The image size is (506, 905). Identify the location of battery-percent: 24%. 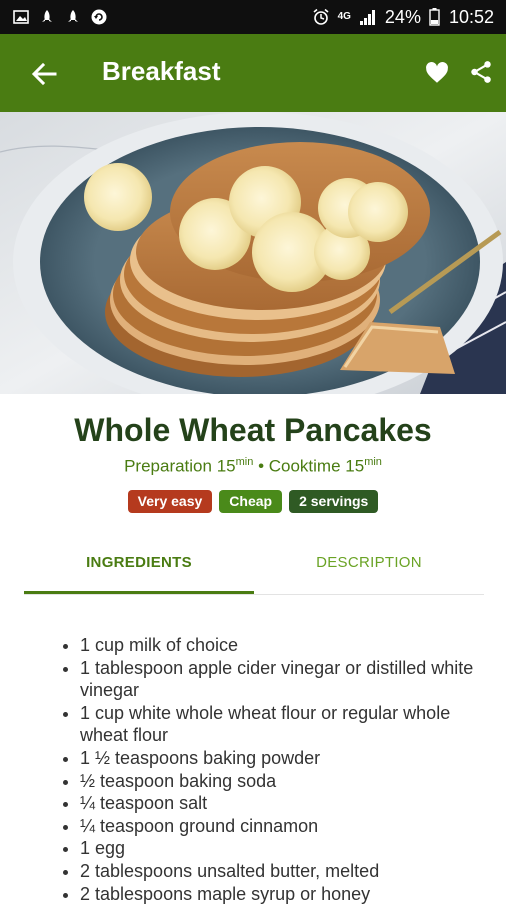
(402, 16).